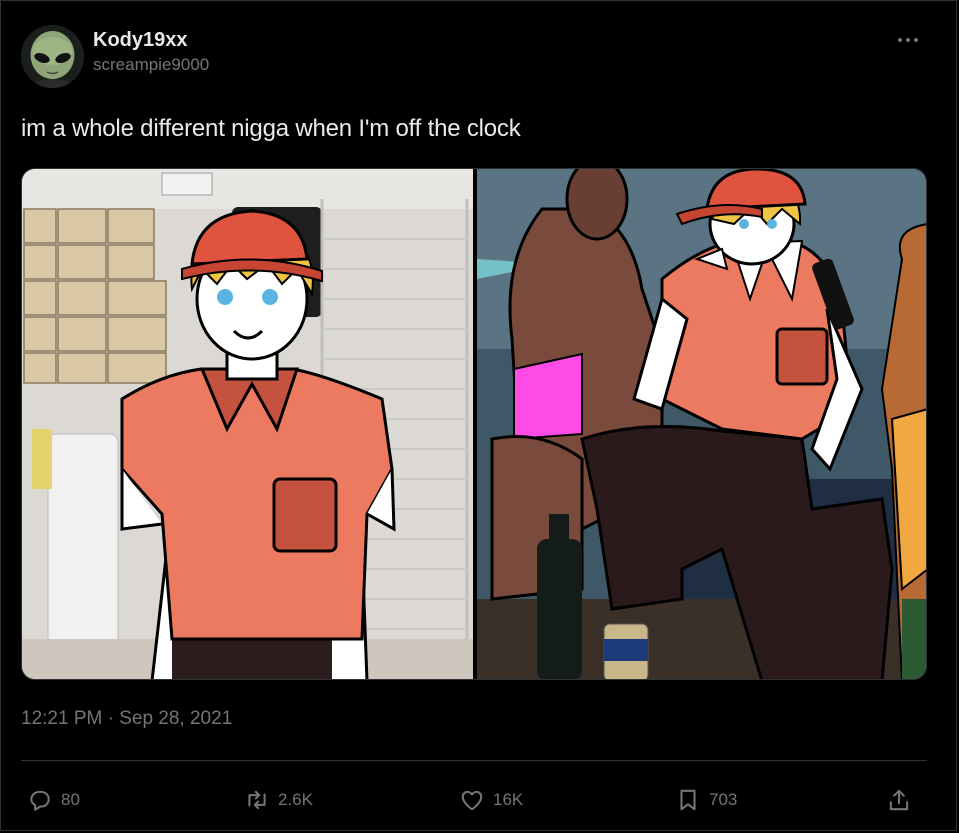  What do you see at coordinates (40, 800) in the screenshot?
I see `reply-icon` at bounding box center [40, 800].